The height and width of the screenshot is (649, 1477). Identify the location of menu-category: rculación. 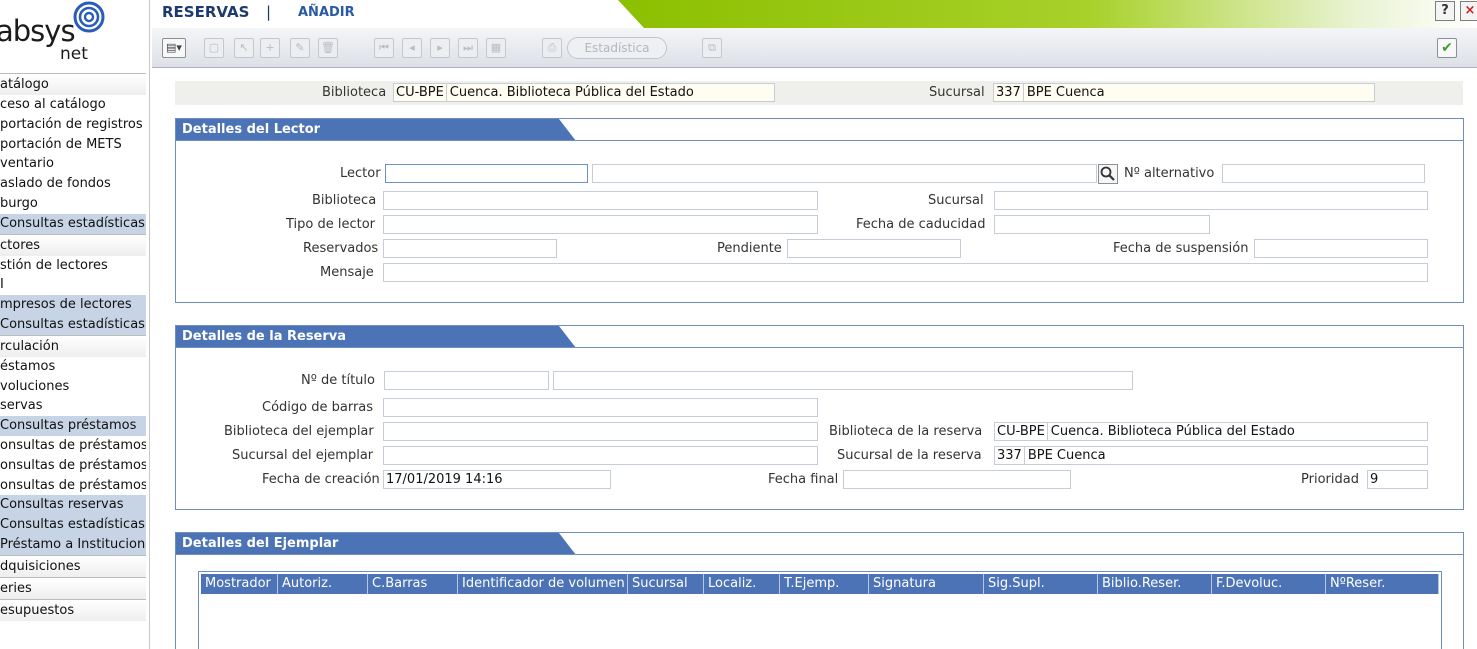
(73, 345).